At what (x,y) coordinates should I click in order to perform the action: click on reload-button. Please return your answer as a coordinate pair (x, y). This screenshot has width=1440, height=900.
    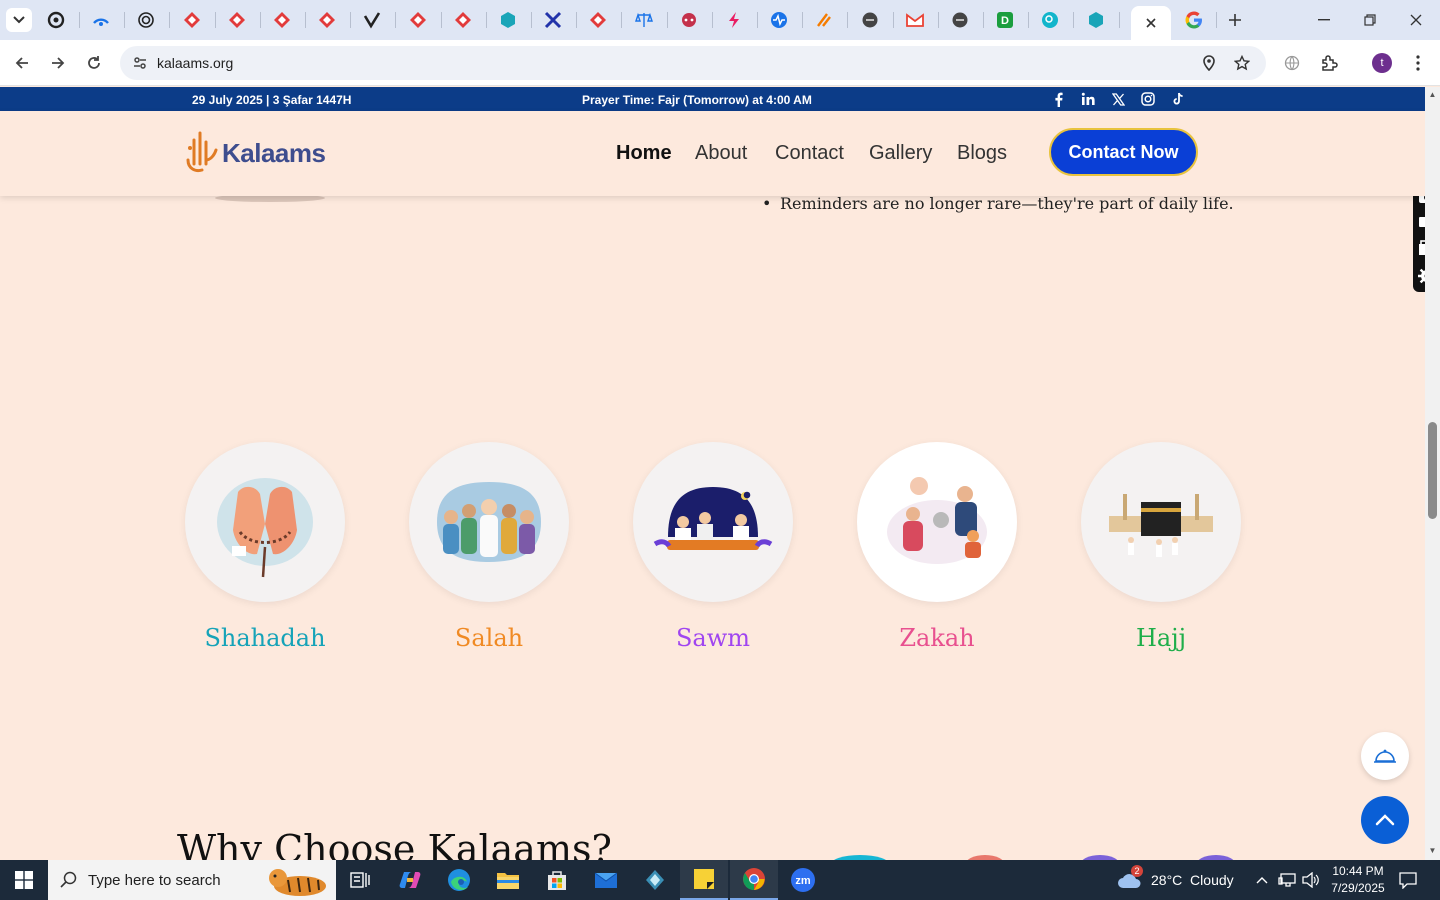
    Looking at the image, I should click on (94, 63).